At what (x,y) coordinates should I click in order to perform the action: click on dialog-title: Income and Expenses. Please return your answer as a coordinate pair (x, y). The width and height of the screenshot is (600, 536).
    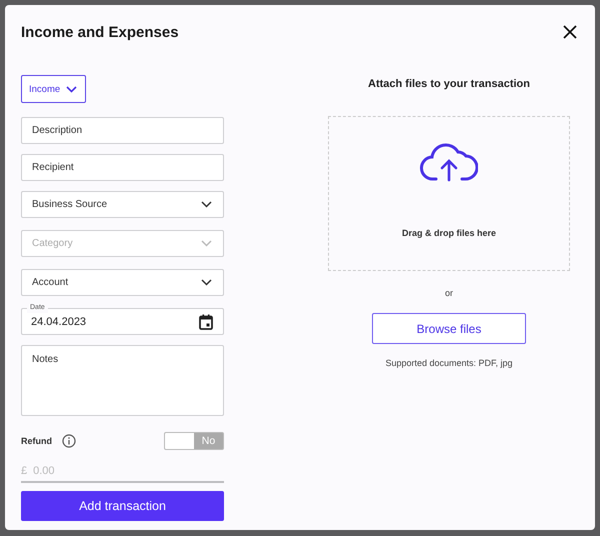
    Looking at the image, I should click on (100, 32).